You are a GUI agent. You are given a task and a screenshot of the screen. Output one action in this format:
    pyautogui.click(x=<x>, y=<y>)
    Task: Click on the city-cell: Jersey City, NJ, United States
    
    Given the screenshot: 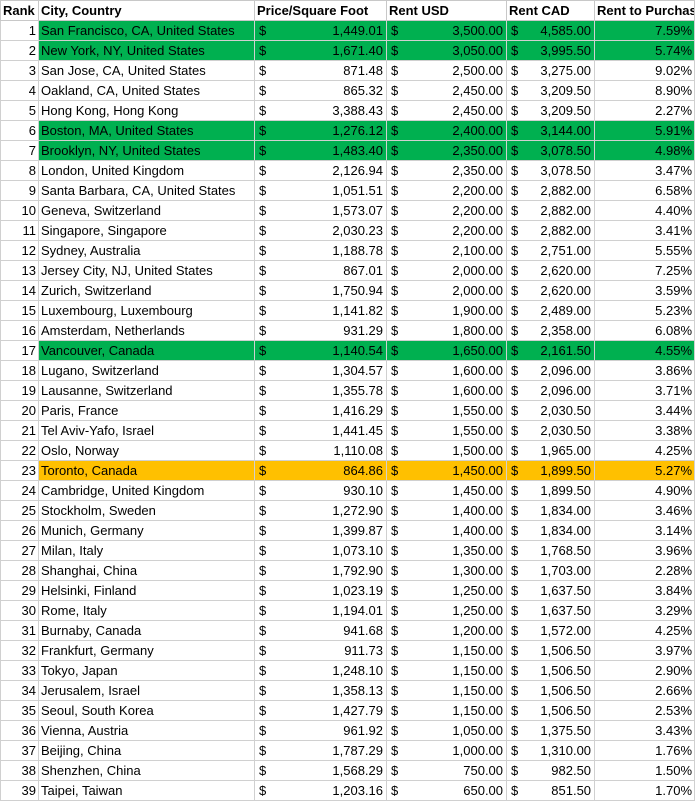 What is the action you would take?
    pyautogui.click(x=146, y=270)
    